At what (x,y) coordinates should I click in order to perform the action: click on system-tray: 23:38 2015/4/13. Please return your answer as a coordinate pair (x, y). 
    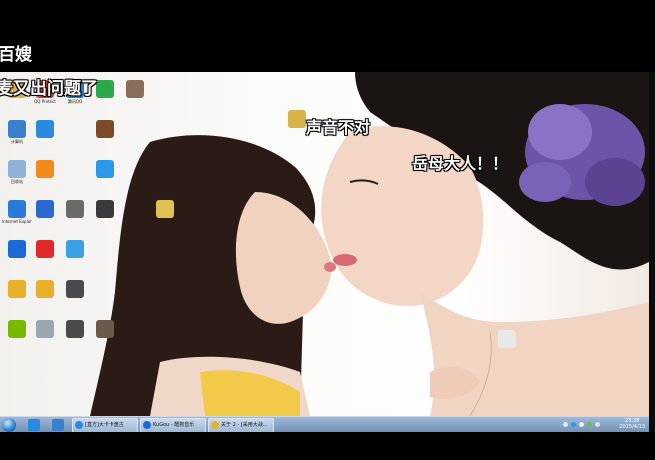
    Looking at the image, I should click on (604, 425).